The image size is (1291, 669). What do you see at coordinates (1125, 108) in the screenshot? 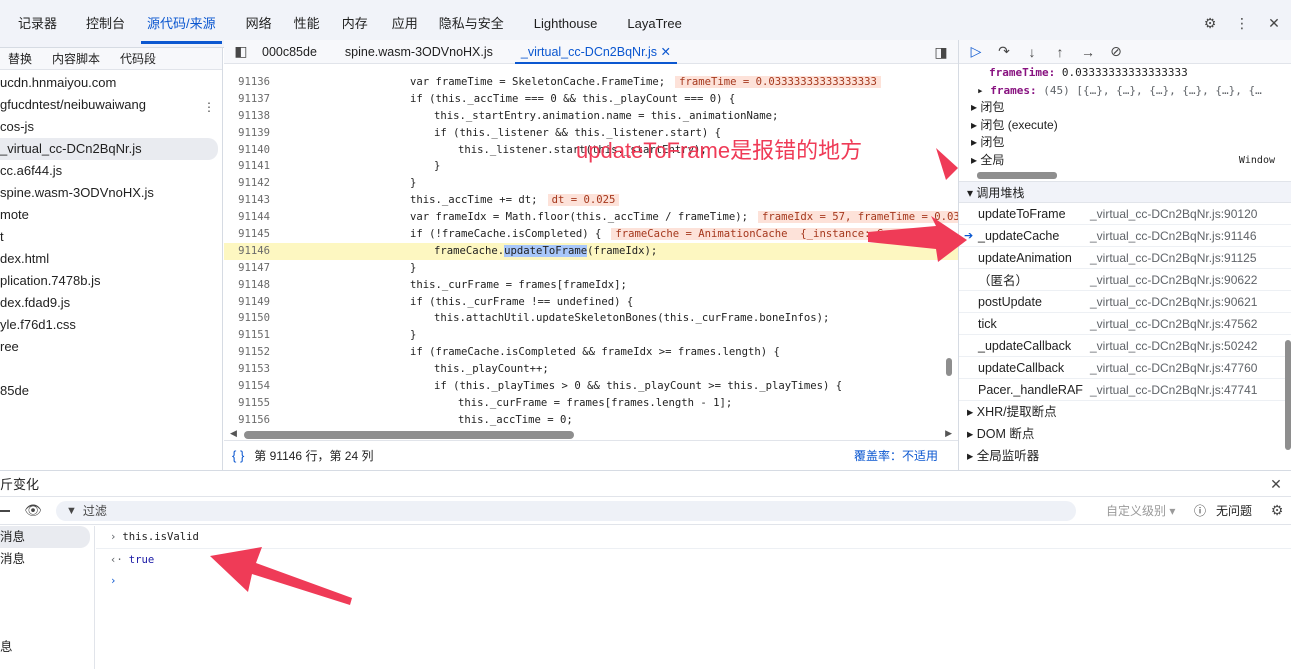
I see `scope-closure: ▸ 闭包` at bounding box center [1125, 108].